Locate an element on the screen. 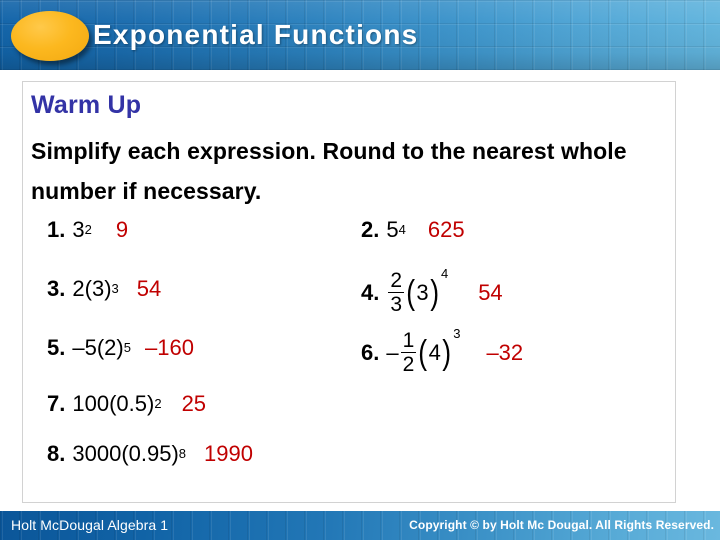 The width and height of the screenshot is (720, 540). expression-base: 0.5 is located at coordinates (131, 403).